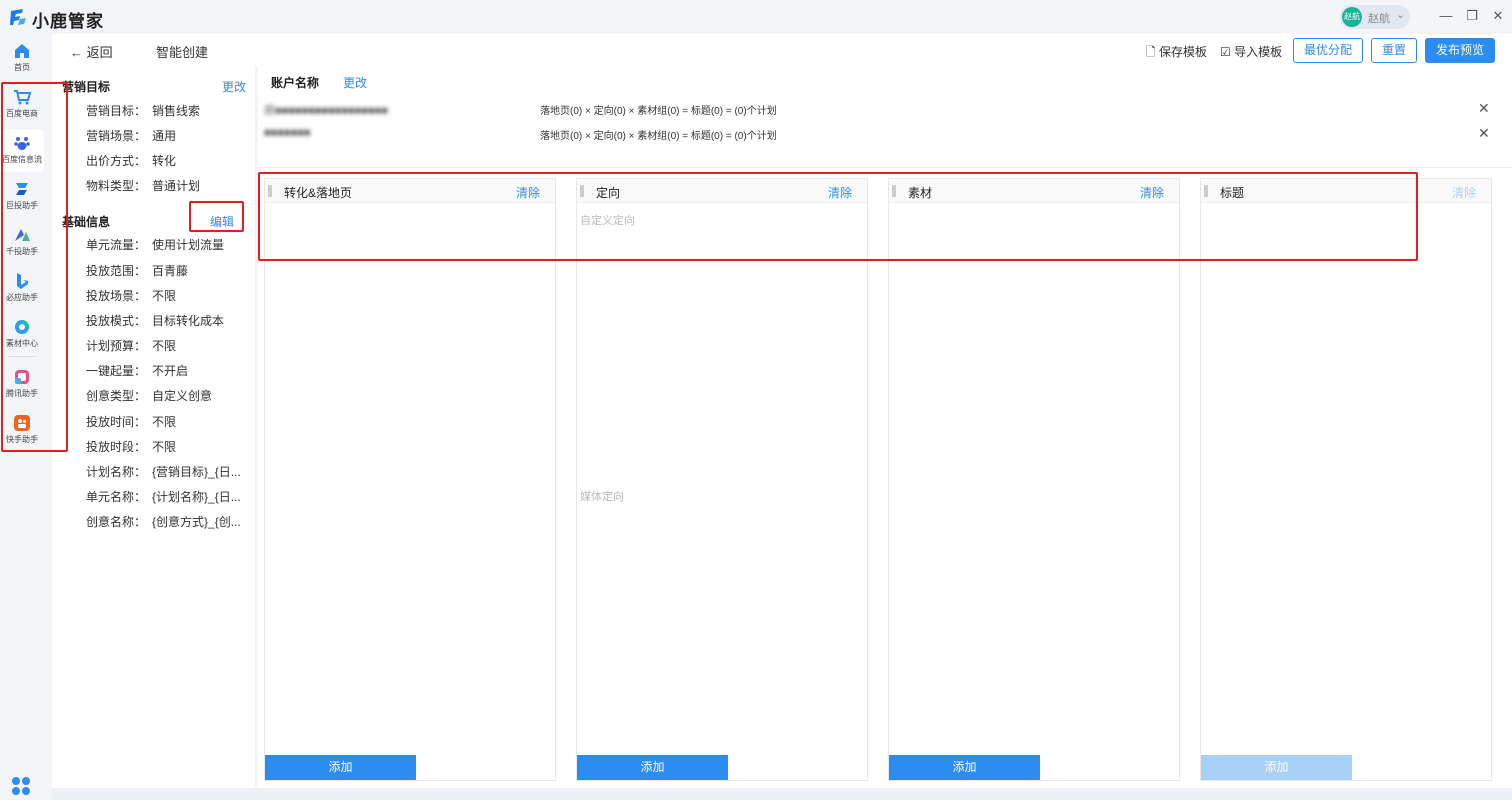 The image size is (1512, 800). Describe the element at coordinates (22, 151) in the screenshot. I see `nav-item-baidu-feed: 百度信息流` at that location.